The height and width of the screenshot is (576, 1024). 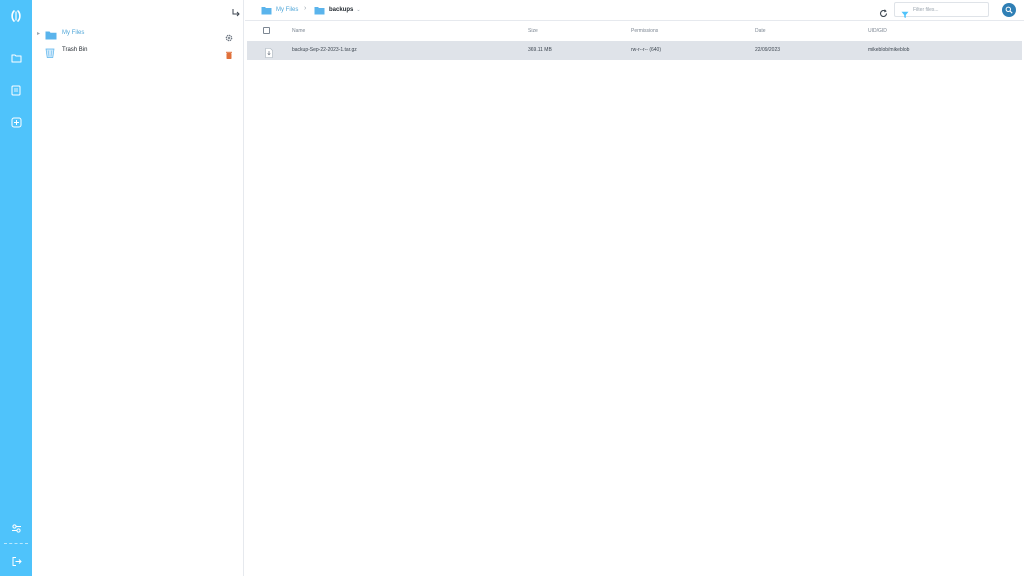 What do you see at coordinates (269, 51) in the screenshot?
I see `archive-file-icon` at bounding box center [269, 51].